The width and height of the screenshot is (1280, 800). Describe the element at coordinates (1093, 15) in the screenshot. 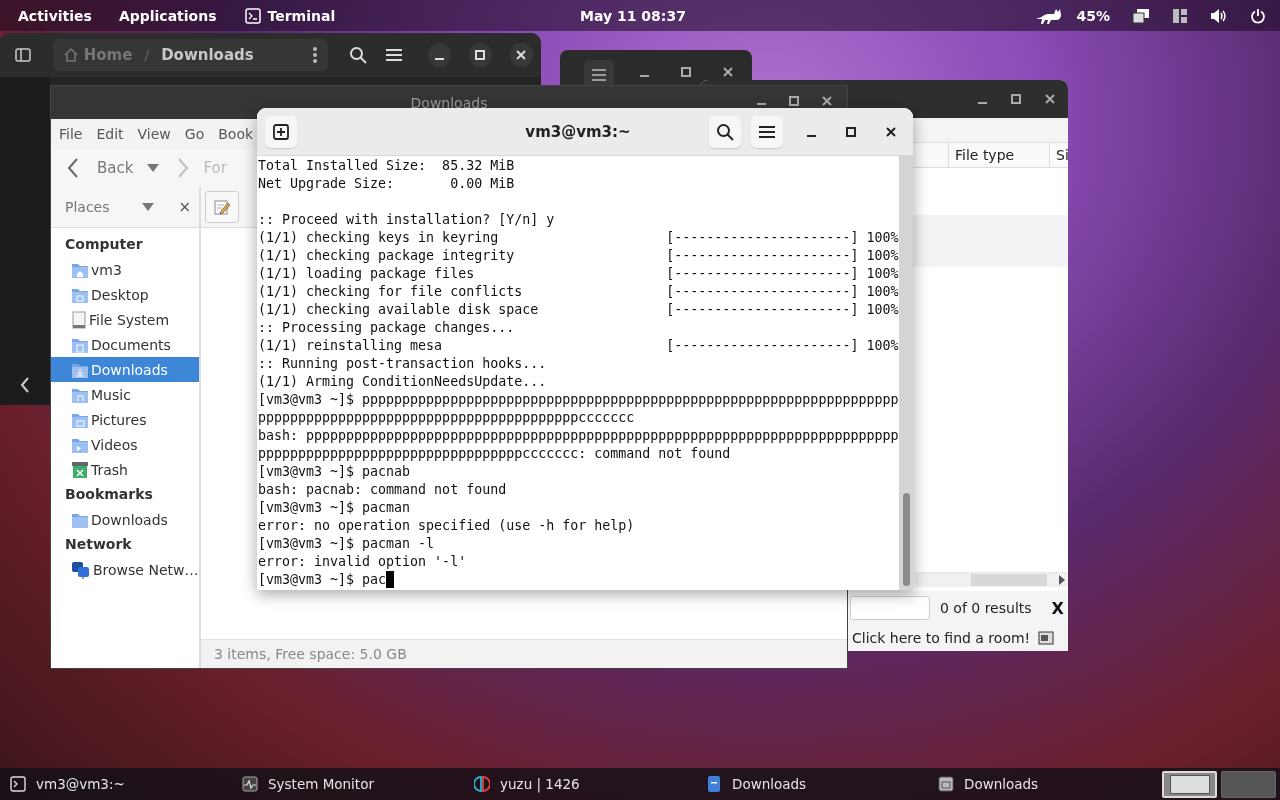

I see `battery-percentage: 45%` at that location.